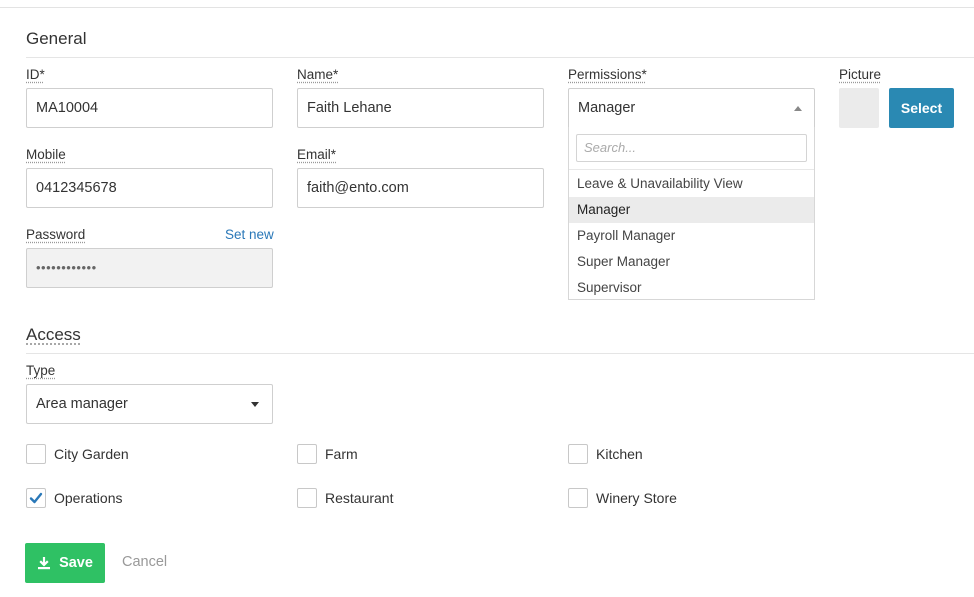 The width and height of the screenshot is (974, 597). Describe the element at coordinates (91, 454) in the screenshot. I see `checkbox-label-city-garden: City Garden` at that location.